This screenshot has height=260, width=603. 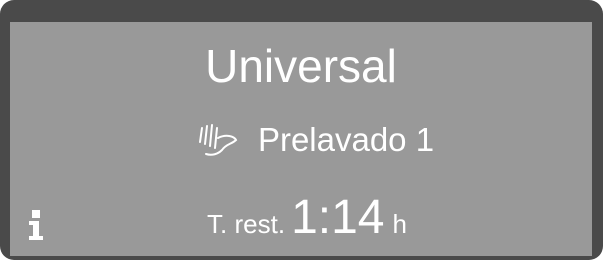 What do you see at coordinates (36, 225) in the screenshot?
I see `info-icon` at bounding box center [36, 225].